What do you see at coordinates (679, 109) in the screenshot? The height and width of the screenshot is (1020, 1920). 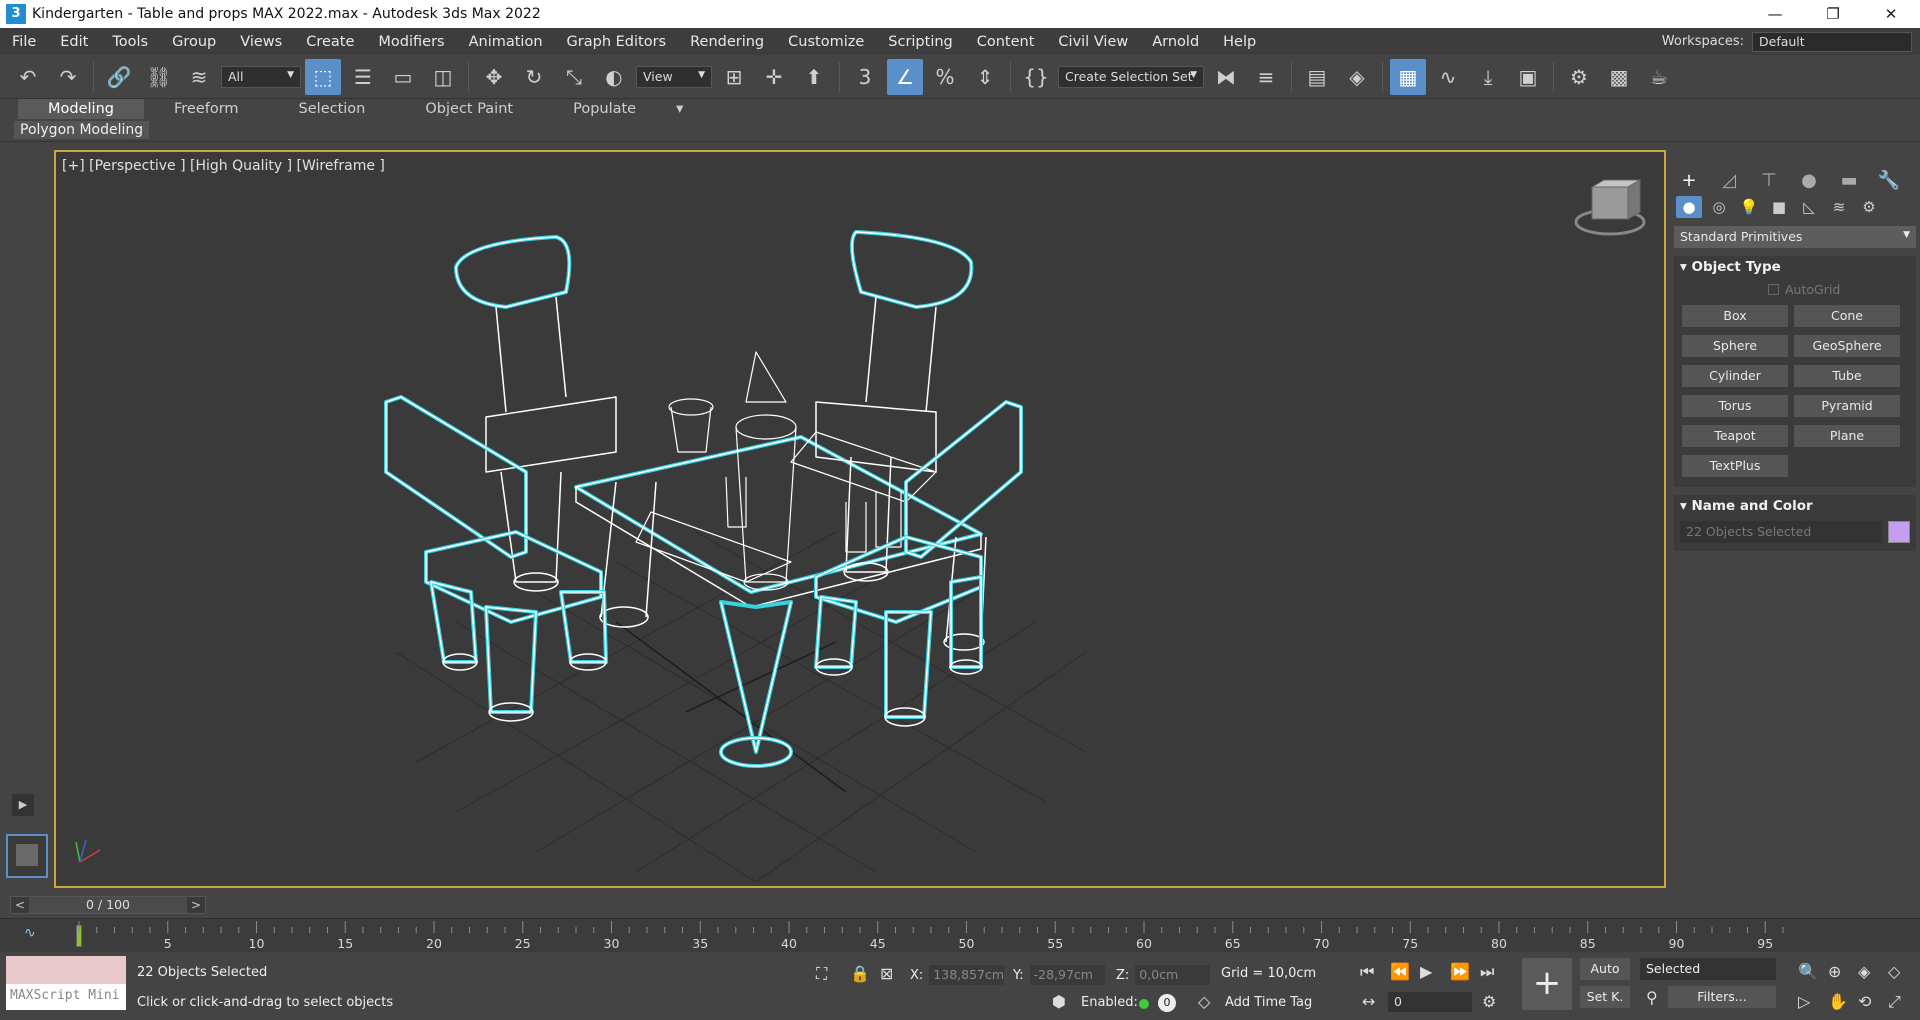 I see `ribbon-options-icon: ▾` at bounding box center [679, 109].